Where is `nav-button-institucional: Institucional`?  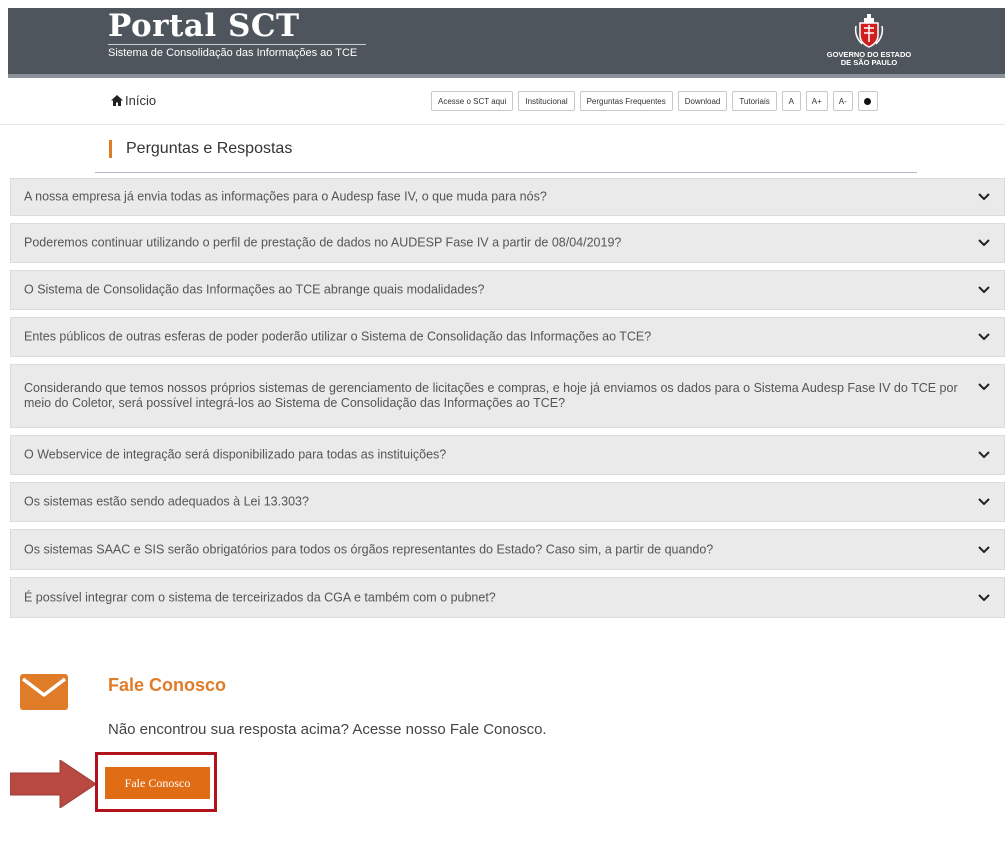
nav-button-institucional: Institucional is located at coordinates (546, 101).